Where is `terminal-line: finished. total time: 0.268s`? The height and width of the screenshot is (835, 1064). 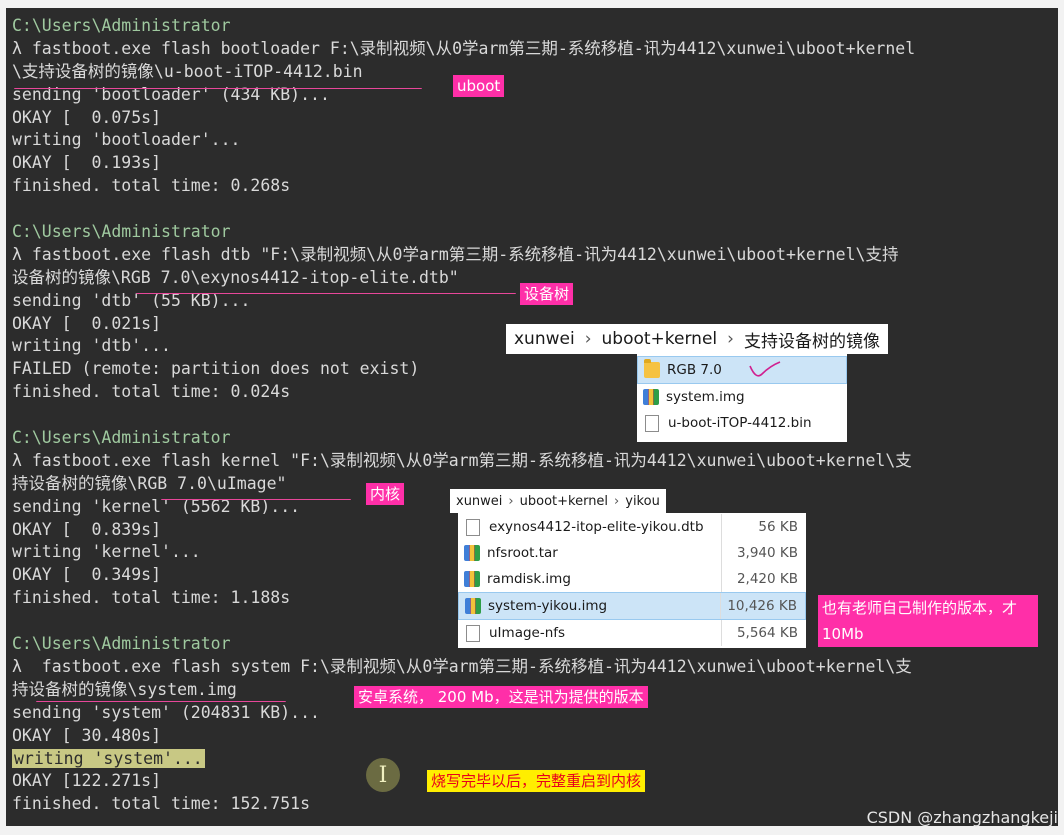
terminal-line: finished. total time: 0.268s is located at coordinates (151, 186).